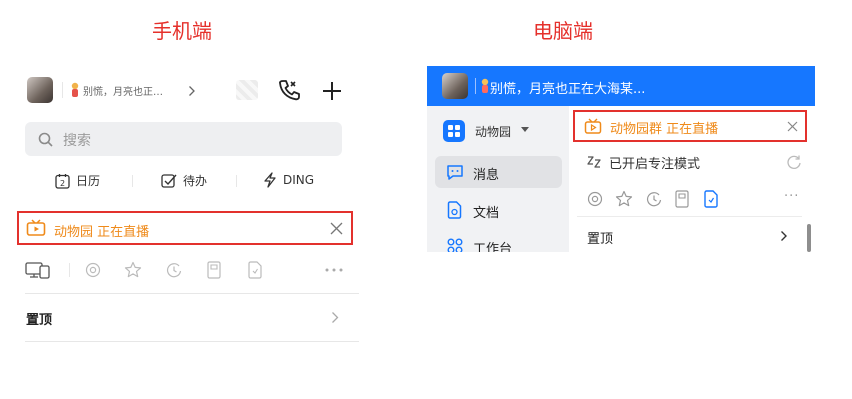 The image size is (852, 399). Describe the element at coordinates (454, 210) in the screenshot. I see `document-icon` at that location.